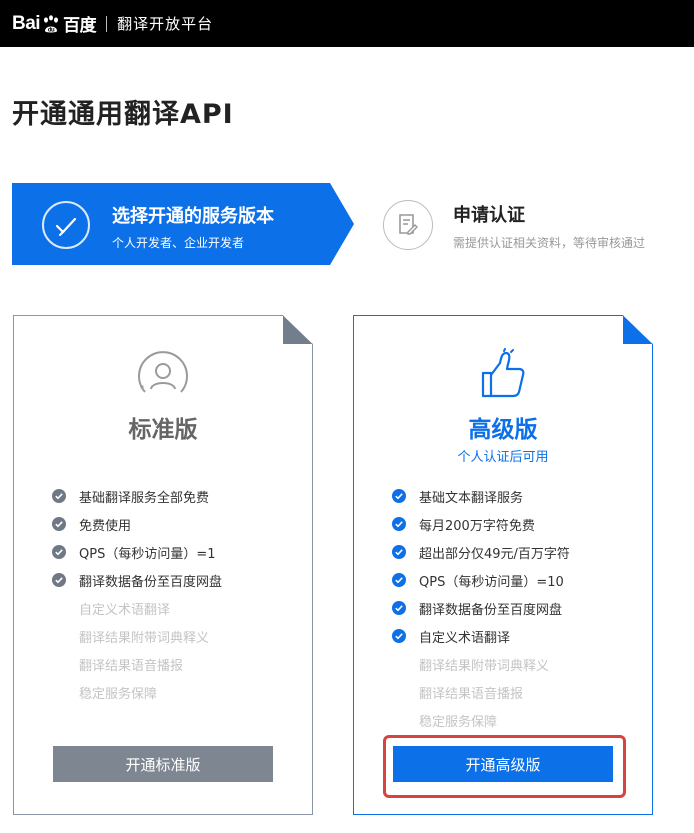 The image size is (694, 833). I want to click on plan-title: 高级版, so click(503, 430).